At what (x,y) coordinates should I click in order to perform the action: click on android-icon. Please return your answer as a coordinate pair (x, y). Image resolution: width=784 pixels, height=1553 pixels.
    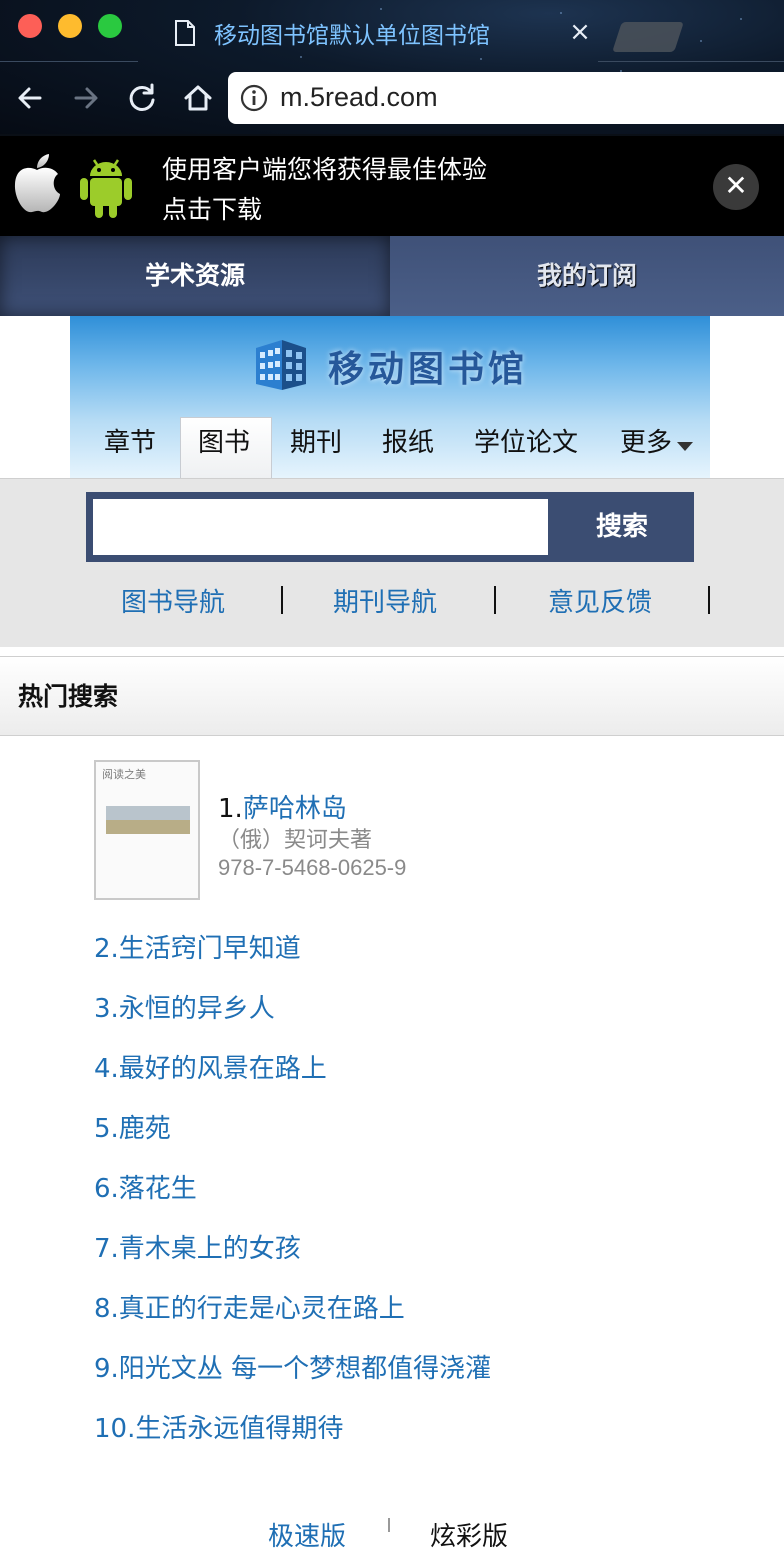
    Looking at the image, I should click on (106, 186).